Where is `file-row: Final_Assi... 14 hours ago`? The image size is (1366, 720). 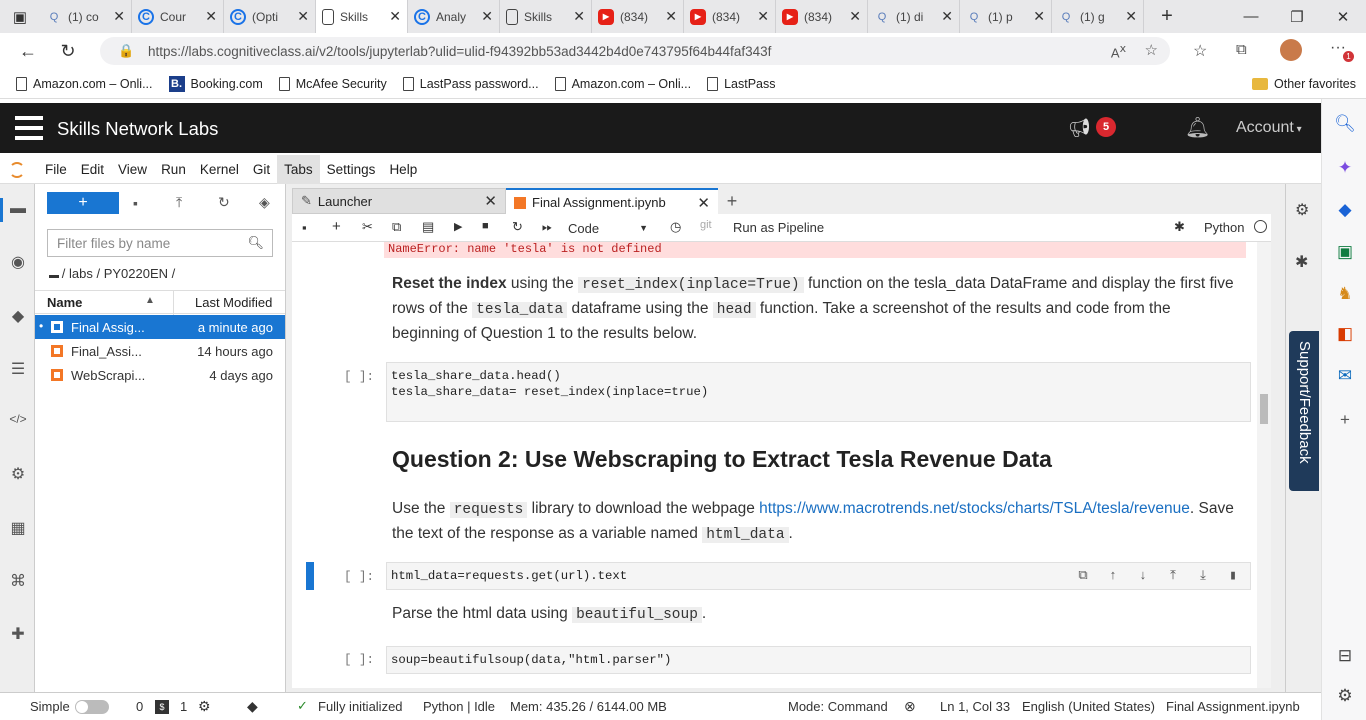
file-row: Final_Assi... 14 hours ago is located at coordinates (160, 351).